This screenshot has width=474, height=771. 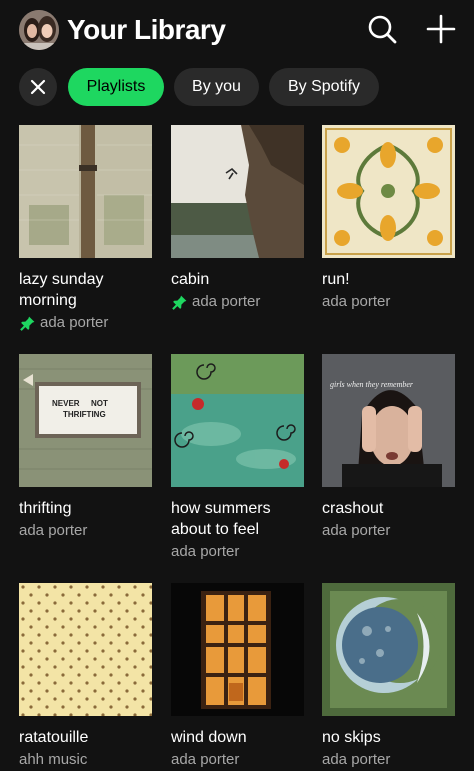 What do you see at coordinates (324, 87) in the screenshot?
I see `chip-by-spotify: By Spotify` at bounding box center [324, 87].